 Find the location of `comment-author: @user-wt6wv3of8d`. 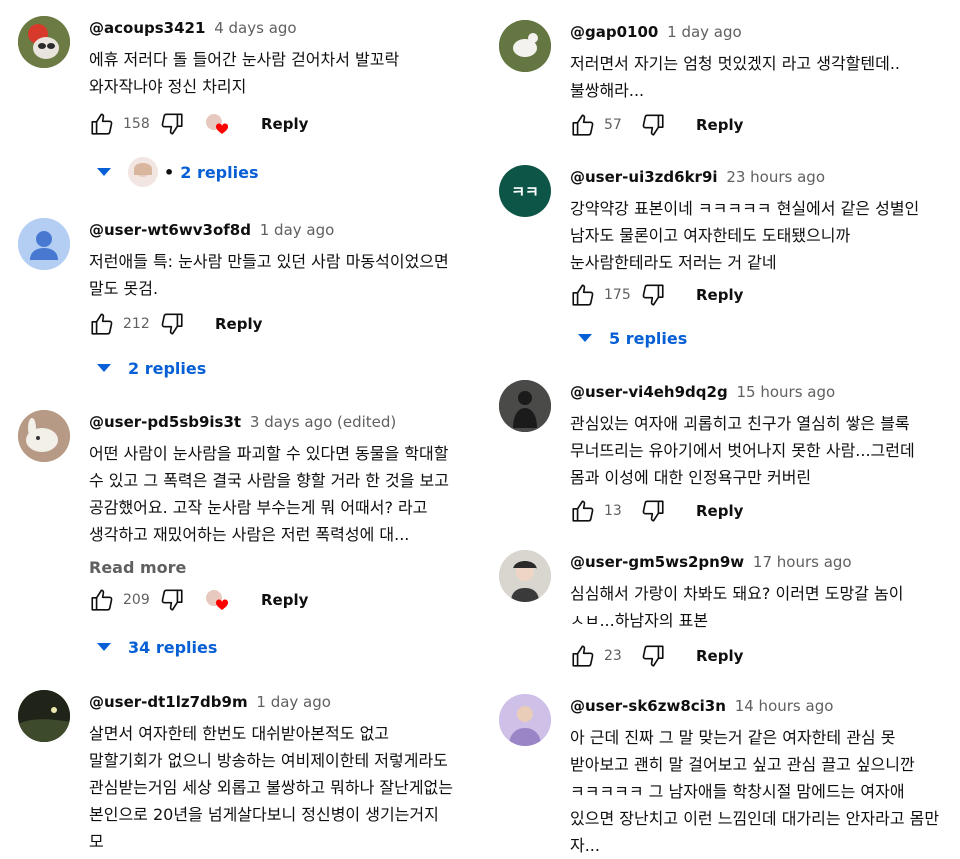

comment-author: @user-wt6wv3of8d is located at coordinates (170, 230).